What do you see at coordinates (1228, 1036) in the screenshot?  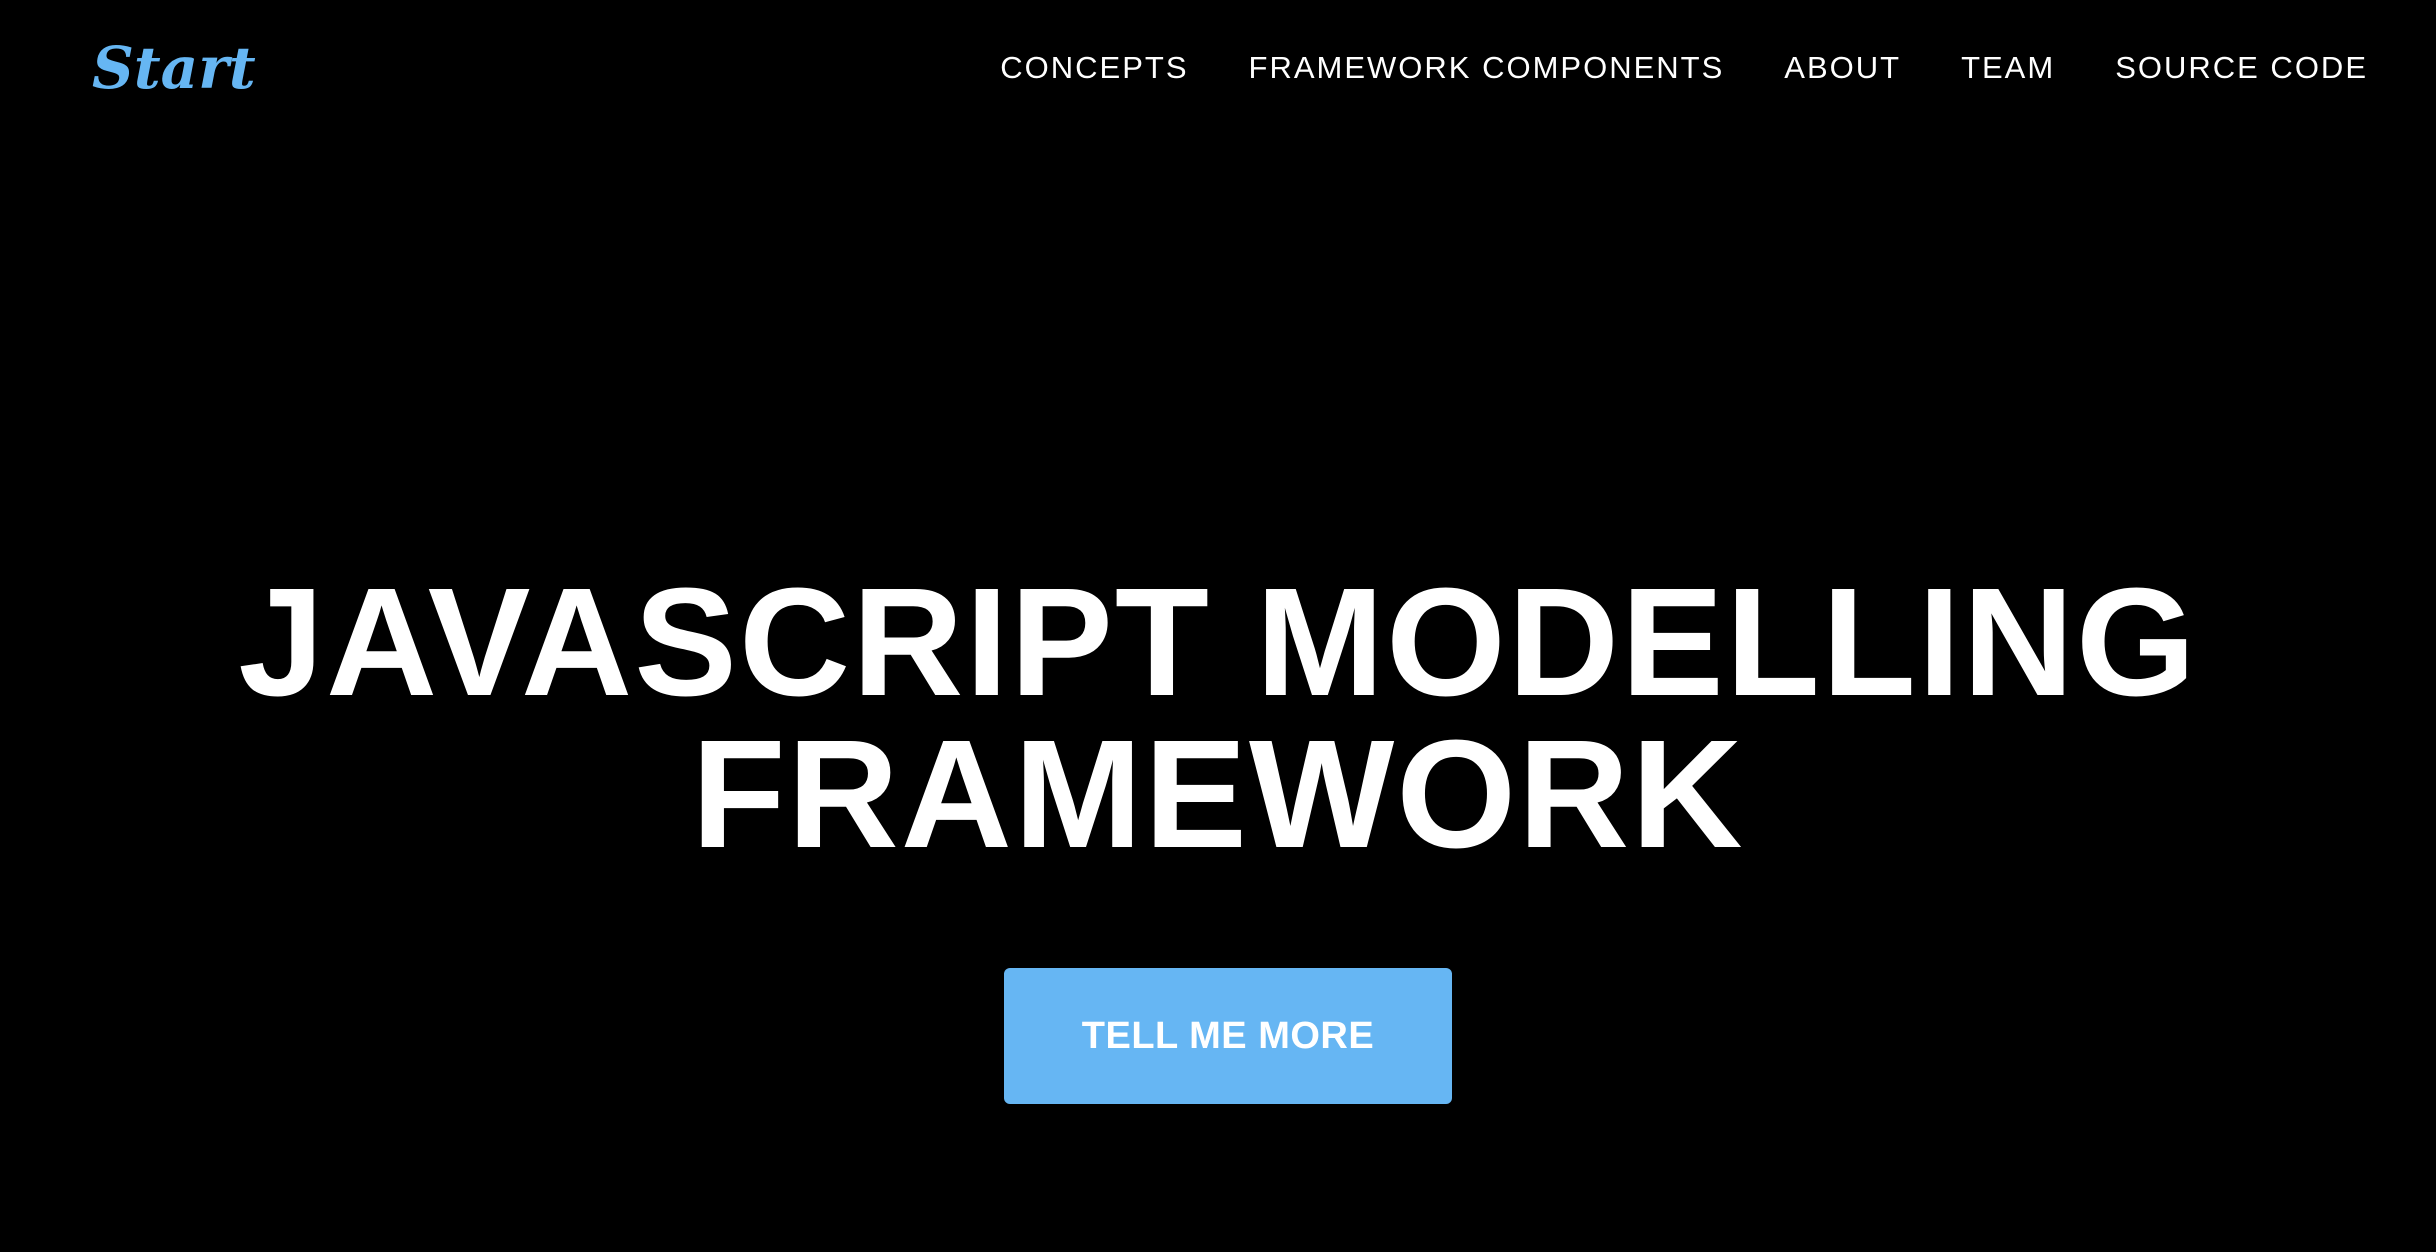 I see `tell-me-more-button: TELL ME MORE` at bounding box center [1228, 1036].